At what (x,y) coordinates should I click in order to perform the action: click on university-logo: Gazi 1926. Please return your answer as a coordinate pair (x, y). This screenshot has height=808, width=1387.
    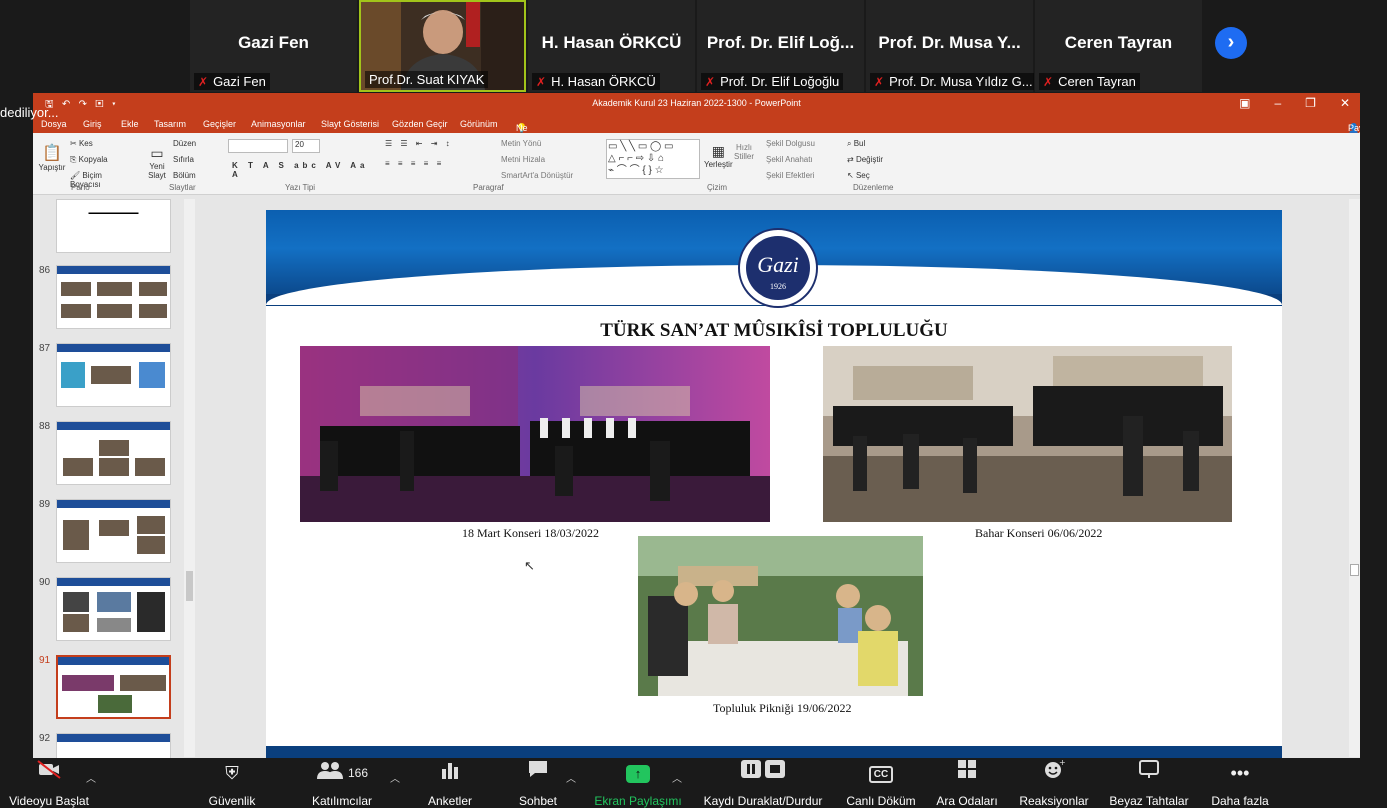
    Looking at the image, I should click on (778, 268).